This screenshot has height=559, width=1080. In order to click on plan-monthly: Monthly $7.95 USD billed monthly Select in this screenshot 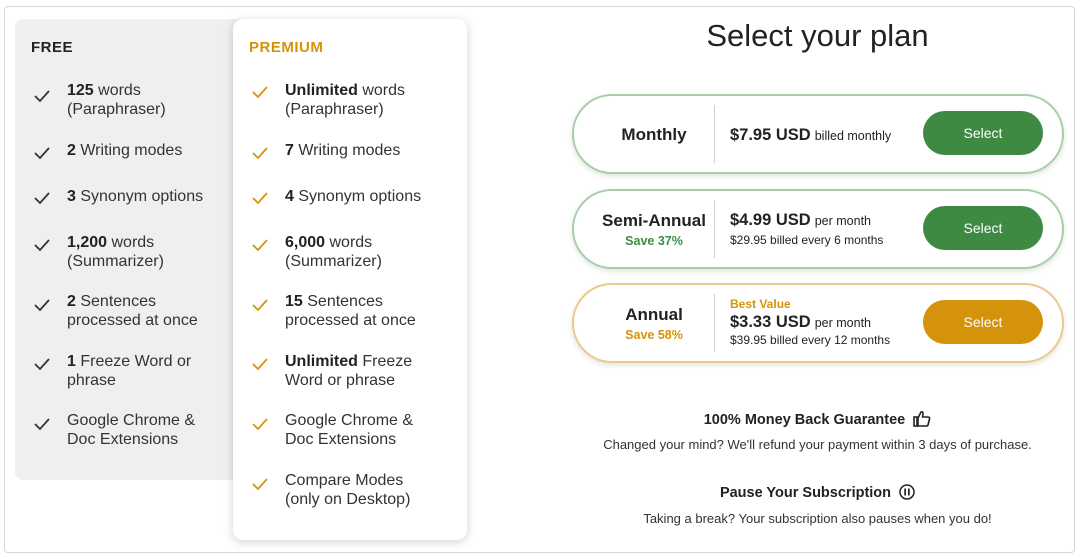, I will do `click(818, 134)`.